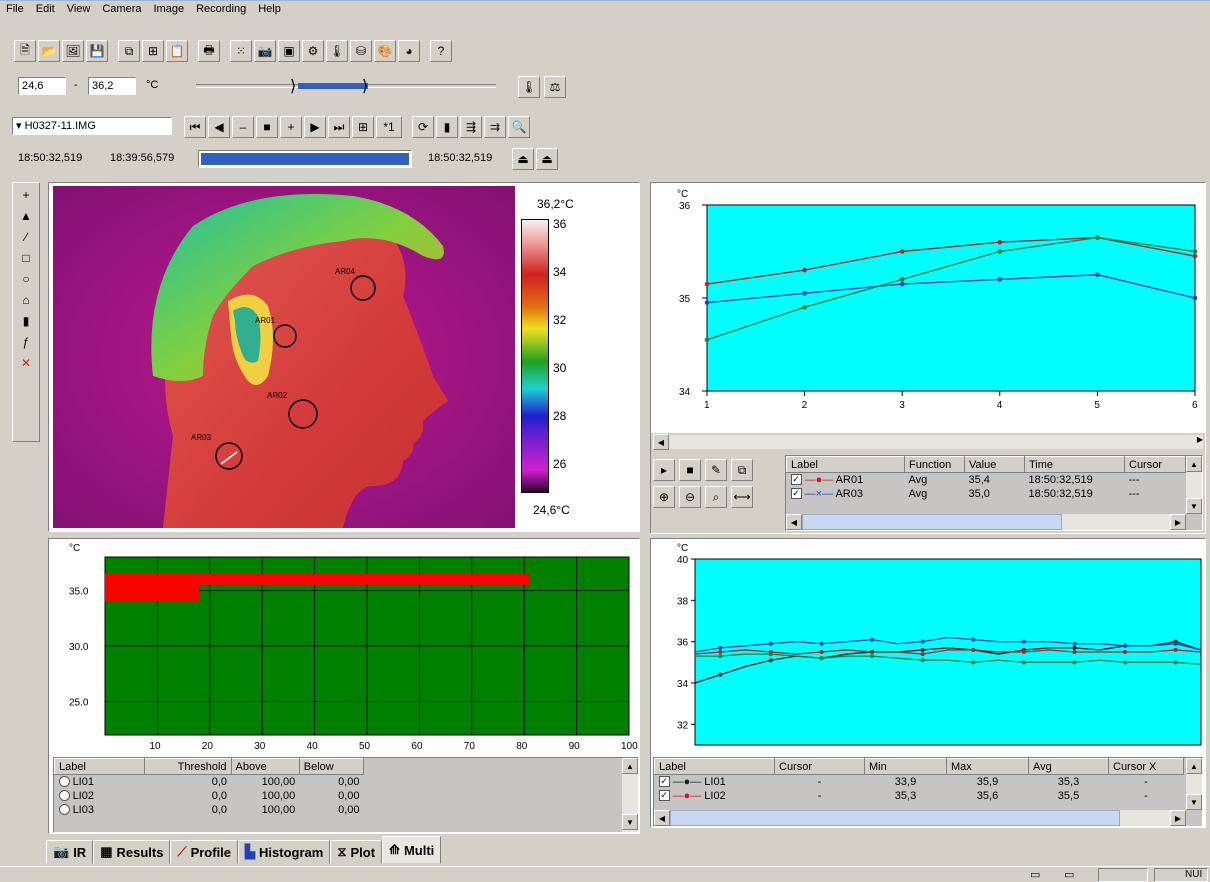 The height and width of the screenshot is (882, 1210). What do you see at coordinates (409, 51) in the screenshot?
I see `color-icon: ◕` at bounding box center [409, 51].